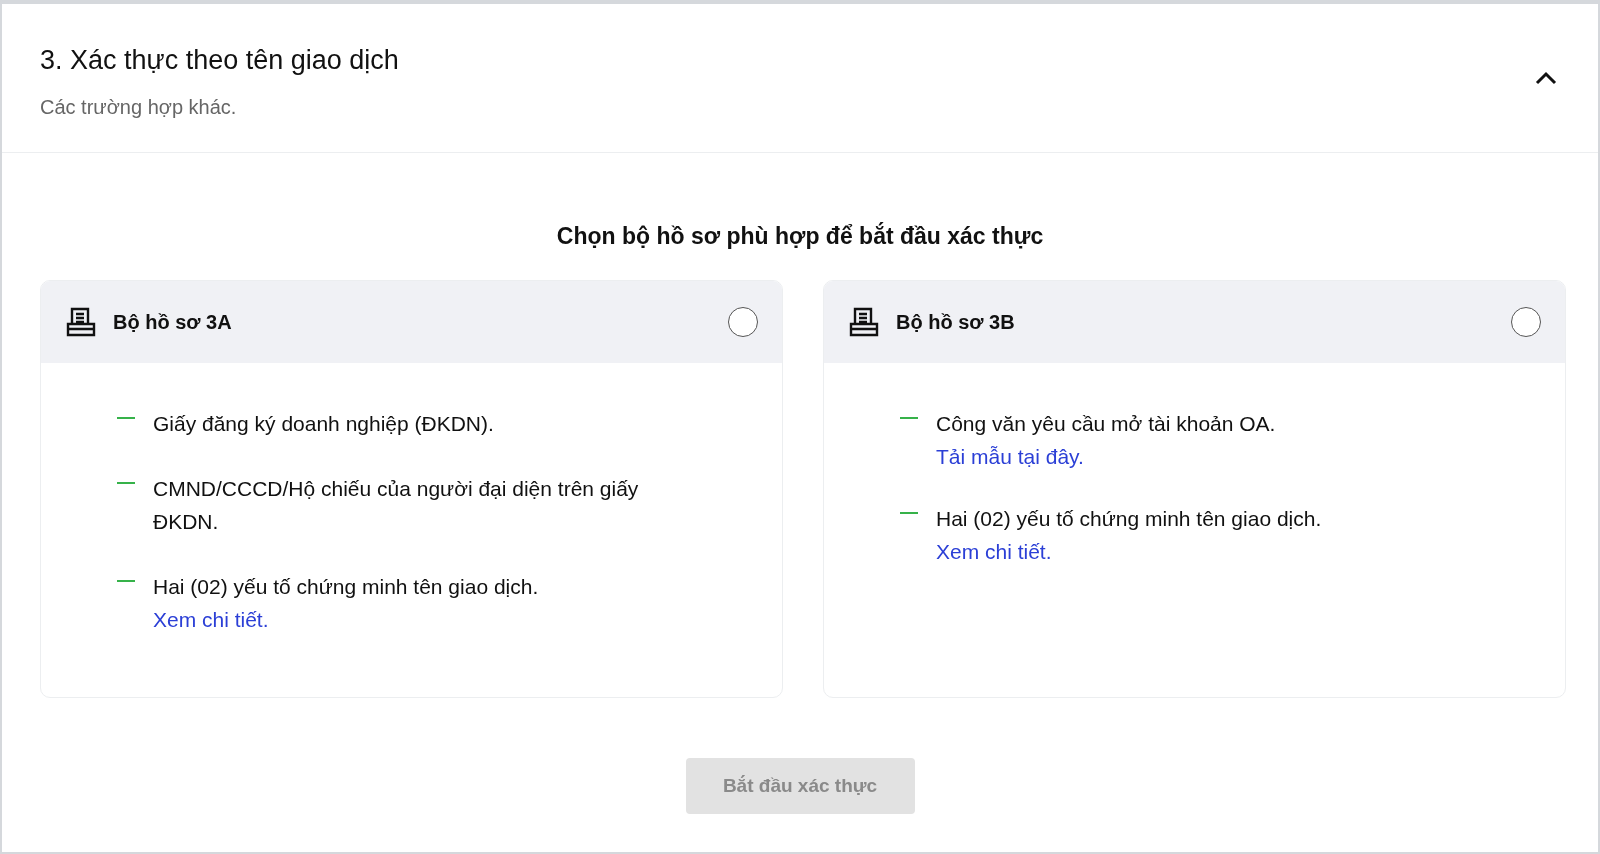  What do you see at coordinates (1010, 457) in the screenshot?
I see `requirement-link: Tải mẫu tại đây.` at bounding box center [1010, 457].